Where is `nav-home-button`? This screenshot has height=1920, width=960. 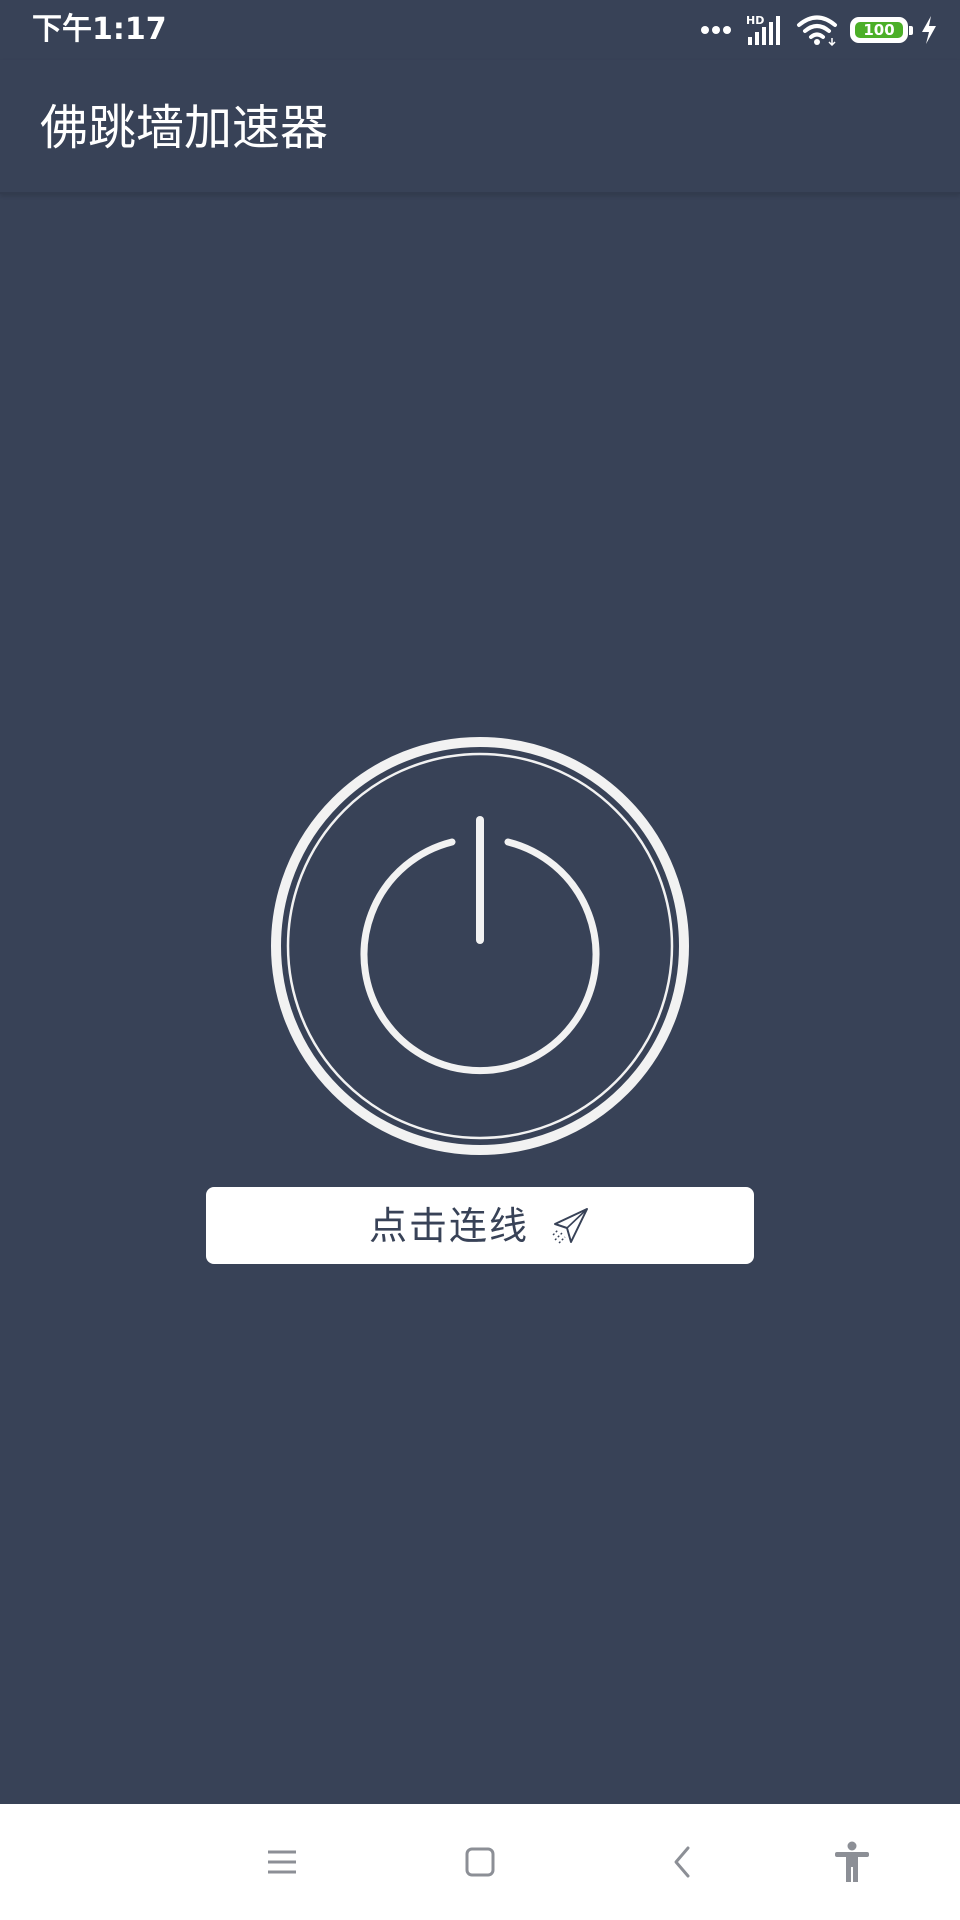
nav-home-button is located at coordinates (480, 1862).